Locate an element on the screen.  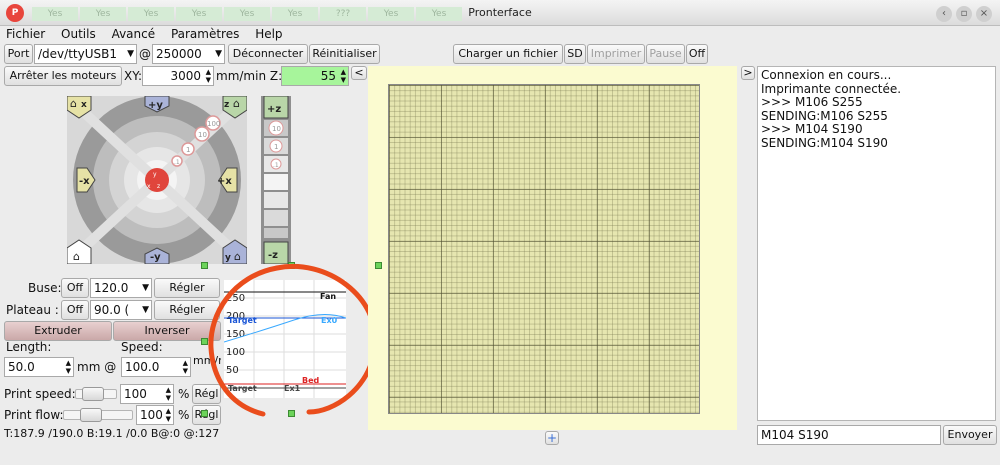
print-speed-value: 100 is located at coordinates (135, 394).